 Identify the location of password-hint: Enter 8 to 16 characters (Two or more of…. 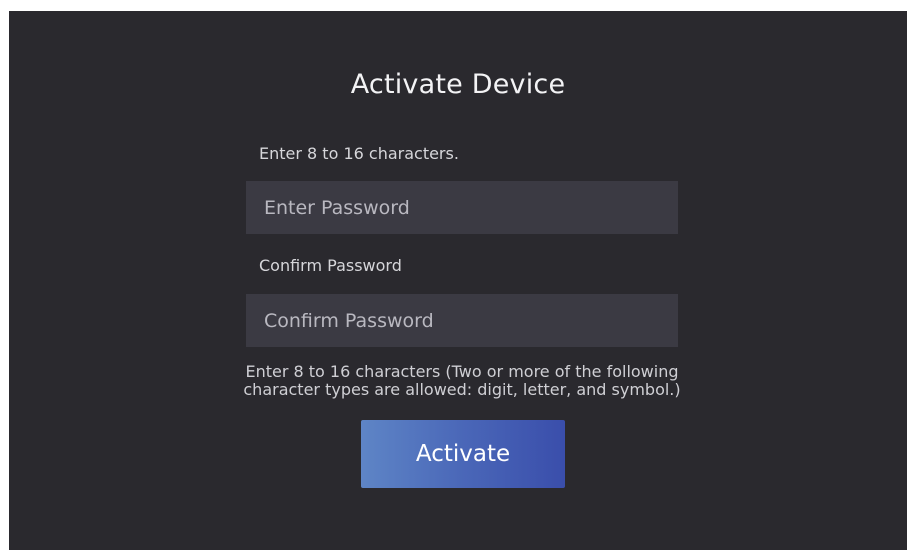
(458, 381).